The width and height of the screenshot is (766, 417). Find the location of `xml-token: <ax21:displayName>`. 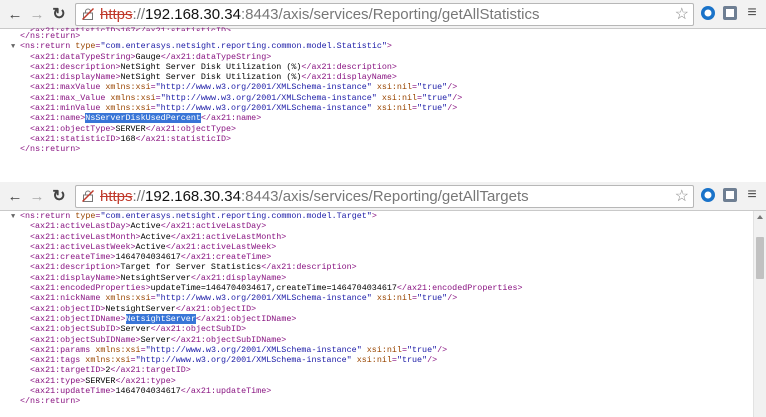

xml-token: <ax21:displayName> is located at coordinates (75, 77).